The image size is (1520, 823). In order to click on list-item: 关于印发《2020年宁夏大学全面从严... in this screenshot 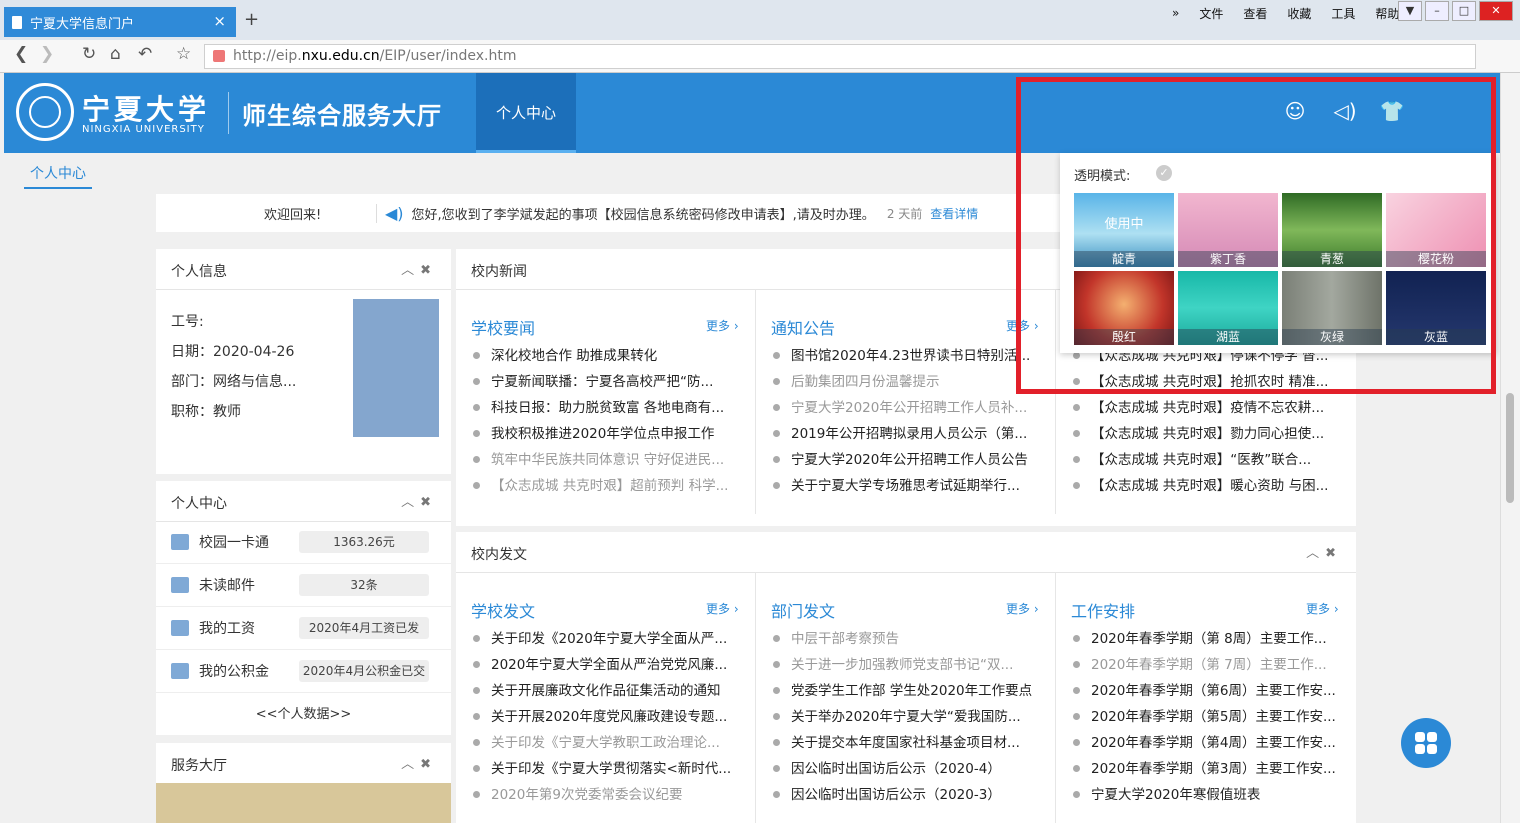, I will do `click(606, 640)`.